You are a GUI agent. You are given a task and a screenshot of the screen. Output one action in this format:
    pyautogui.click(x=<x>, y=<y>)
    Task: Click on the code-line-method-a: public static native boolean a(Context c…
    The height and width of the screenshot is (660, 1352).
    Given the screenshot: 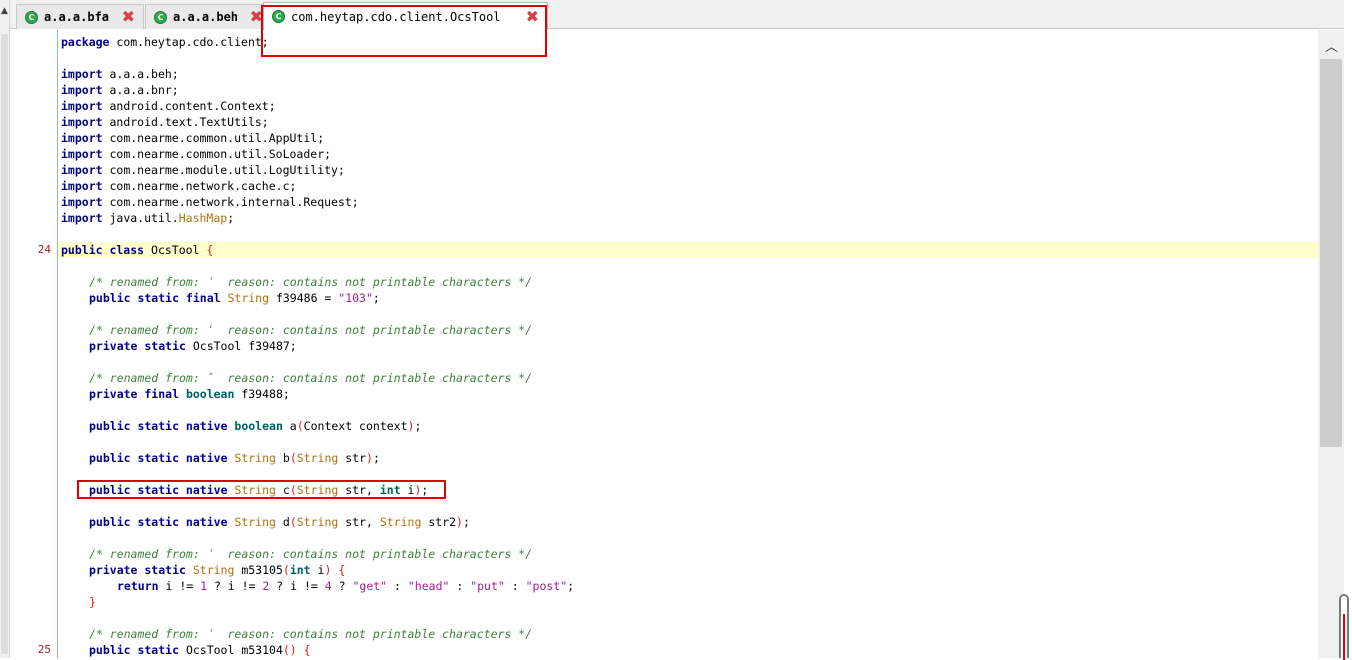 What is the action you would take?
    pyautogui.click(x=255, y=426)
    